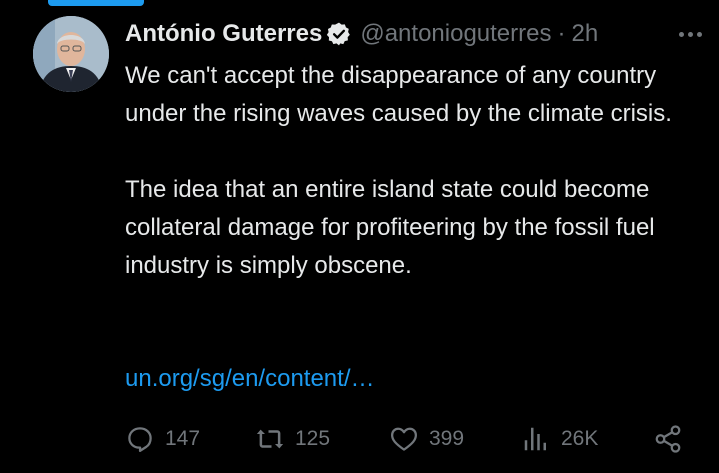 This screenshot has width=719, height=473. Describe the element at coordinates (580, 438) in the screenshot. I see `views-count: 26K` at that location.